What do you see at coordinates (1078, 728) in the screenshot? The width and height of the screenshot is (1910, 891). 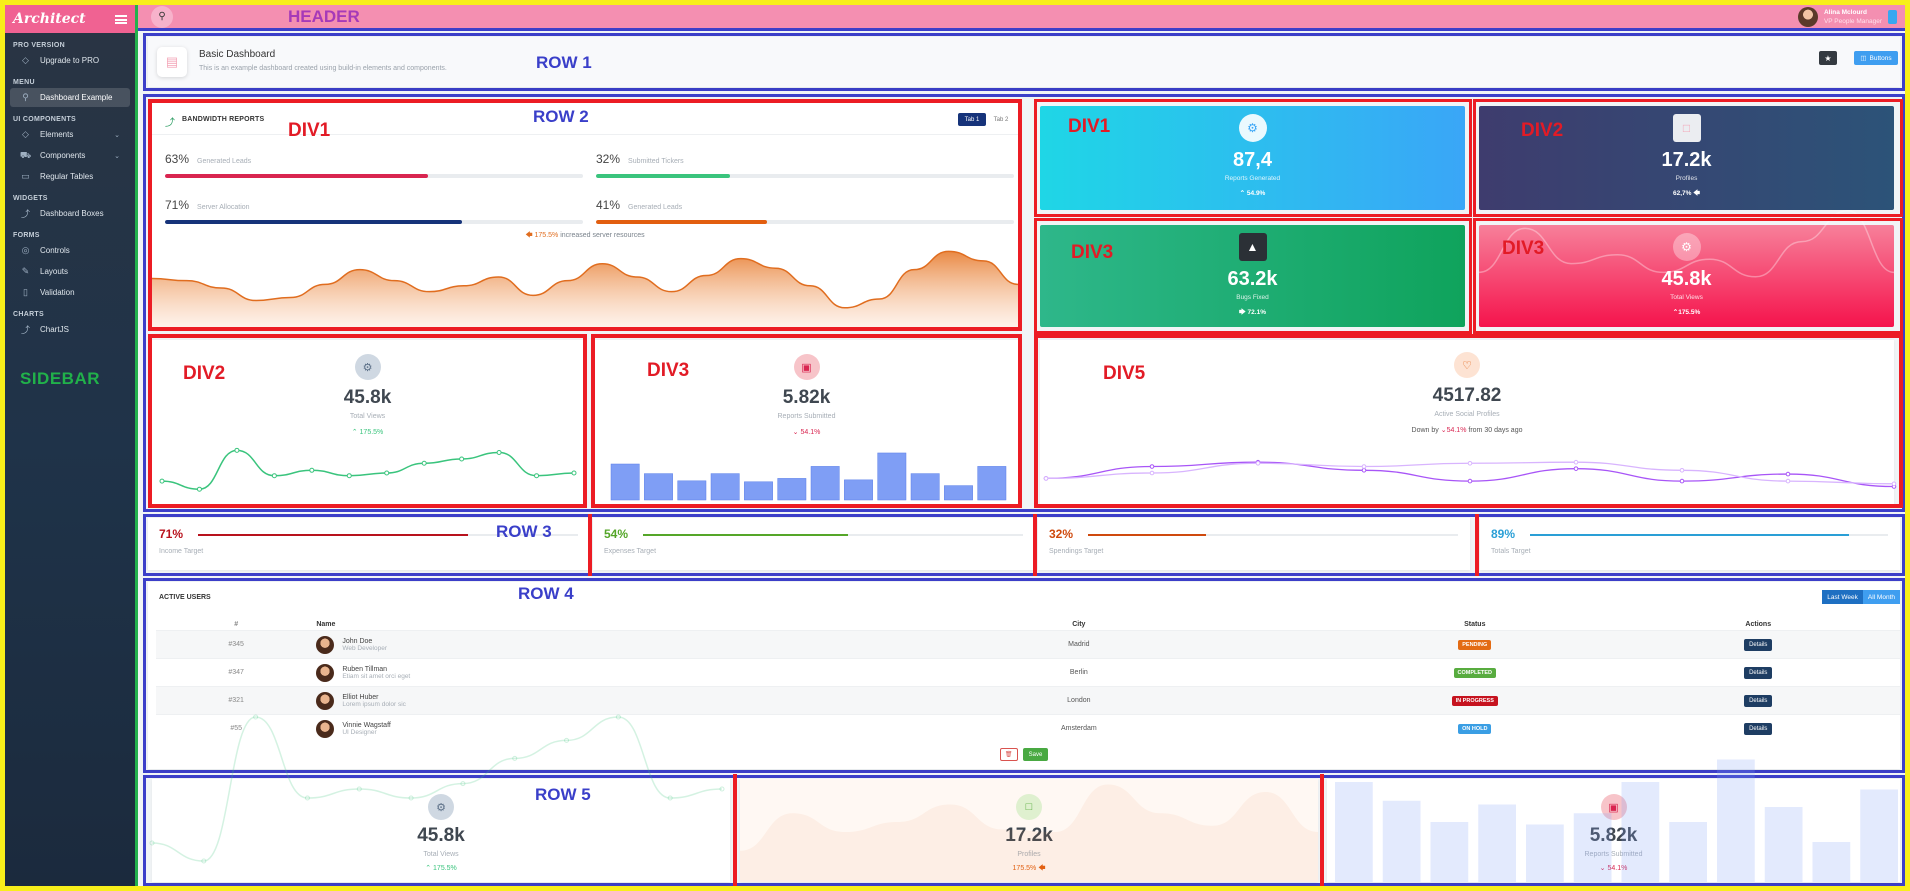 I see `user-city: Amsterdam` at bounding box center [1078, 728].